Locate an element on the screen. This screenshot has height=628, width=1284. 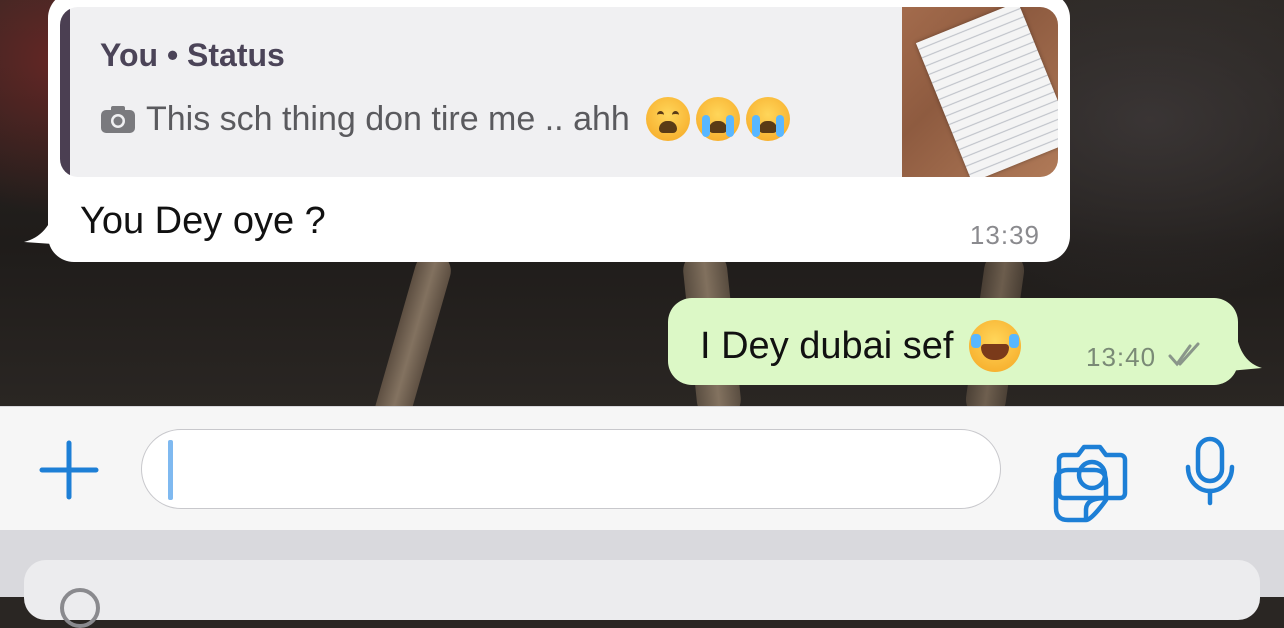
plus-icon is located at coordinates (69, 470).